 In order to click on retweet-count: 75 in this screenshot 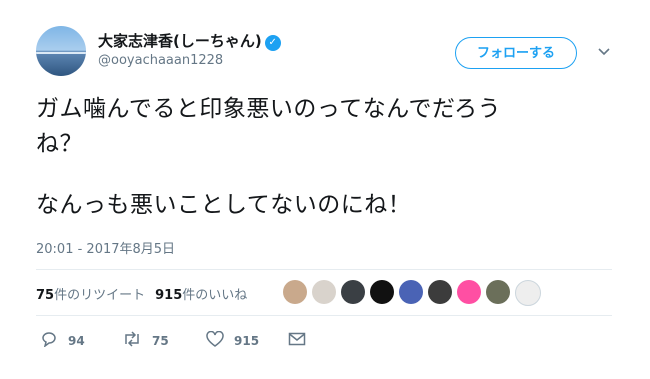, I will do `click(160, 341)`.